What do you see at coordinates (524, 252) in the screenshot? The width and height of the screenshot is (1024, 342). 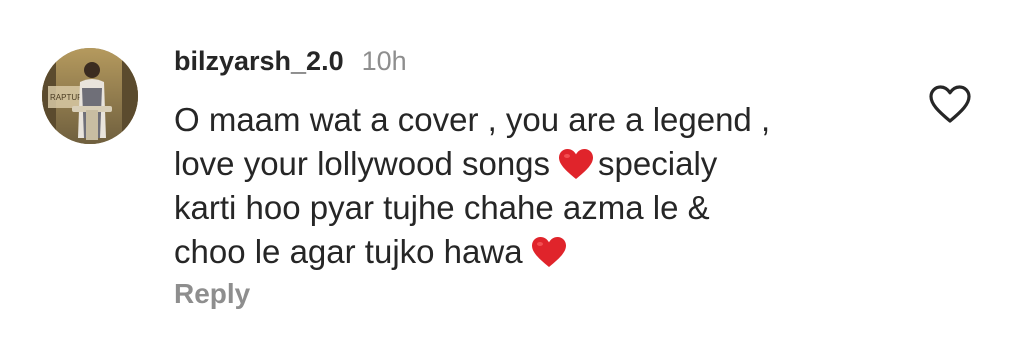 I see `comment-line-4: choo le agar tujko hawa` at bounding box center [524, 252].